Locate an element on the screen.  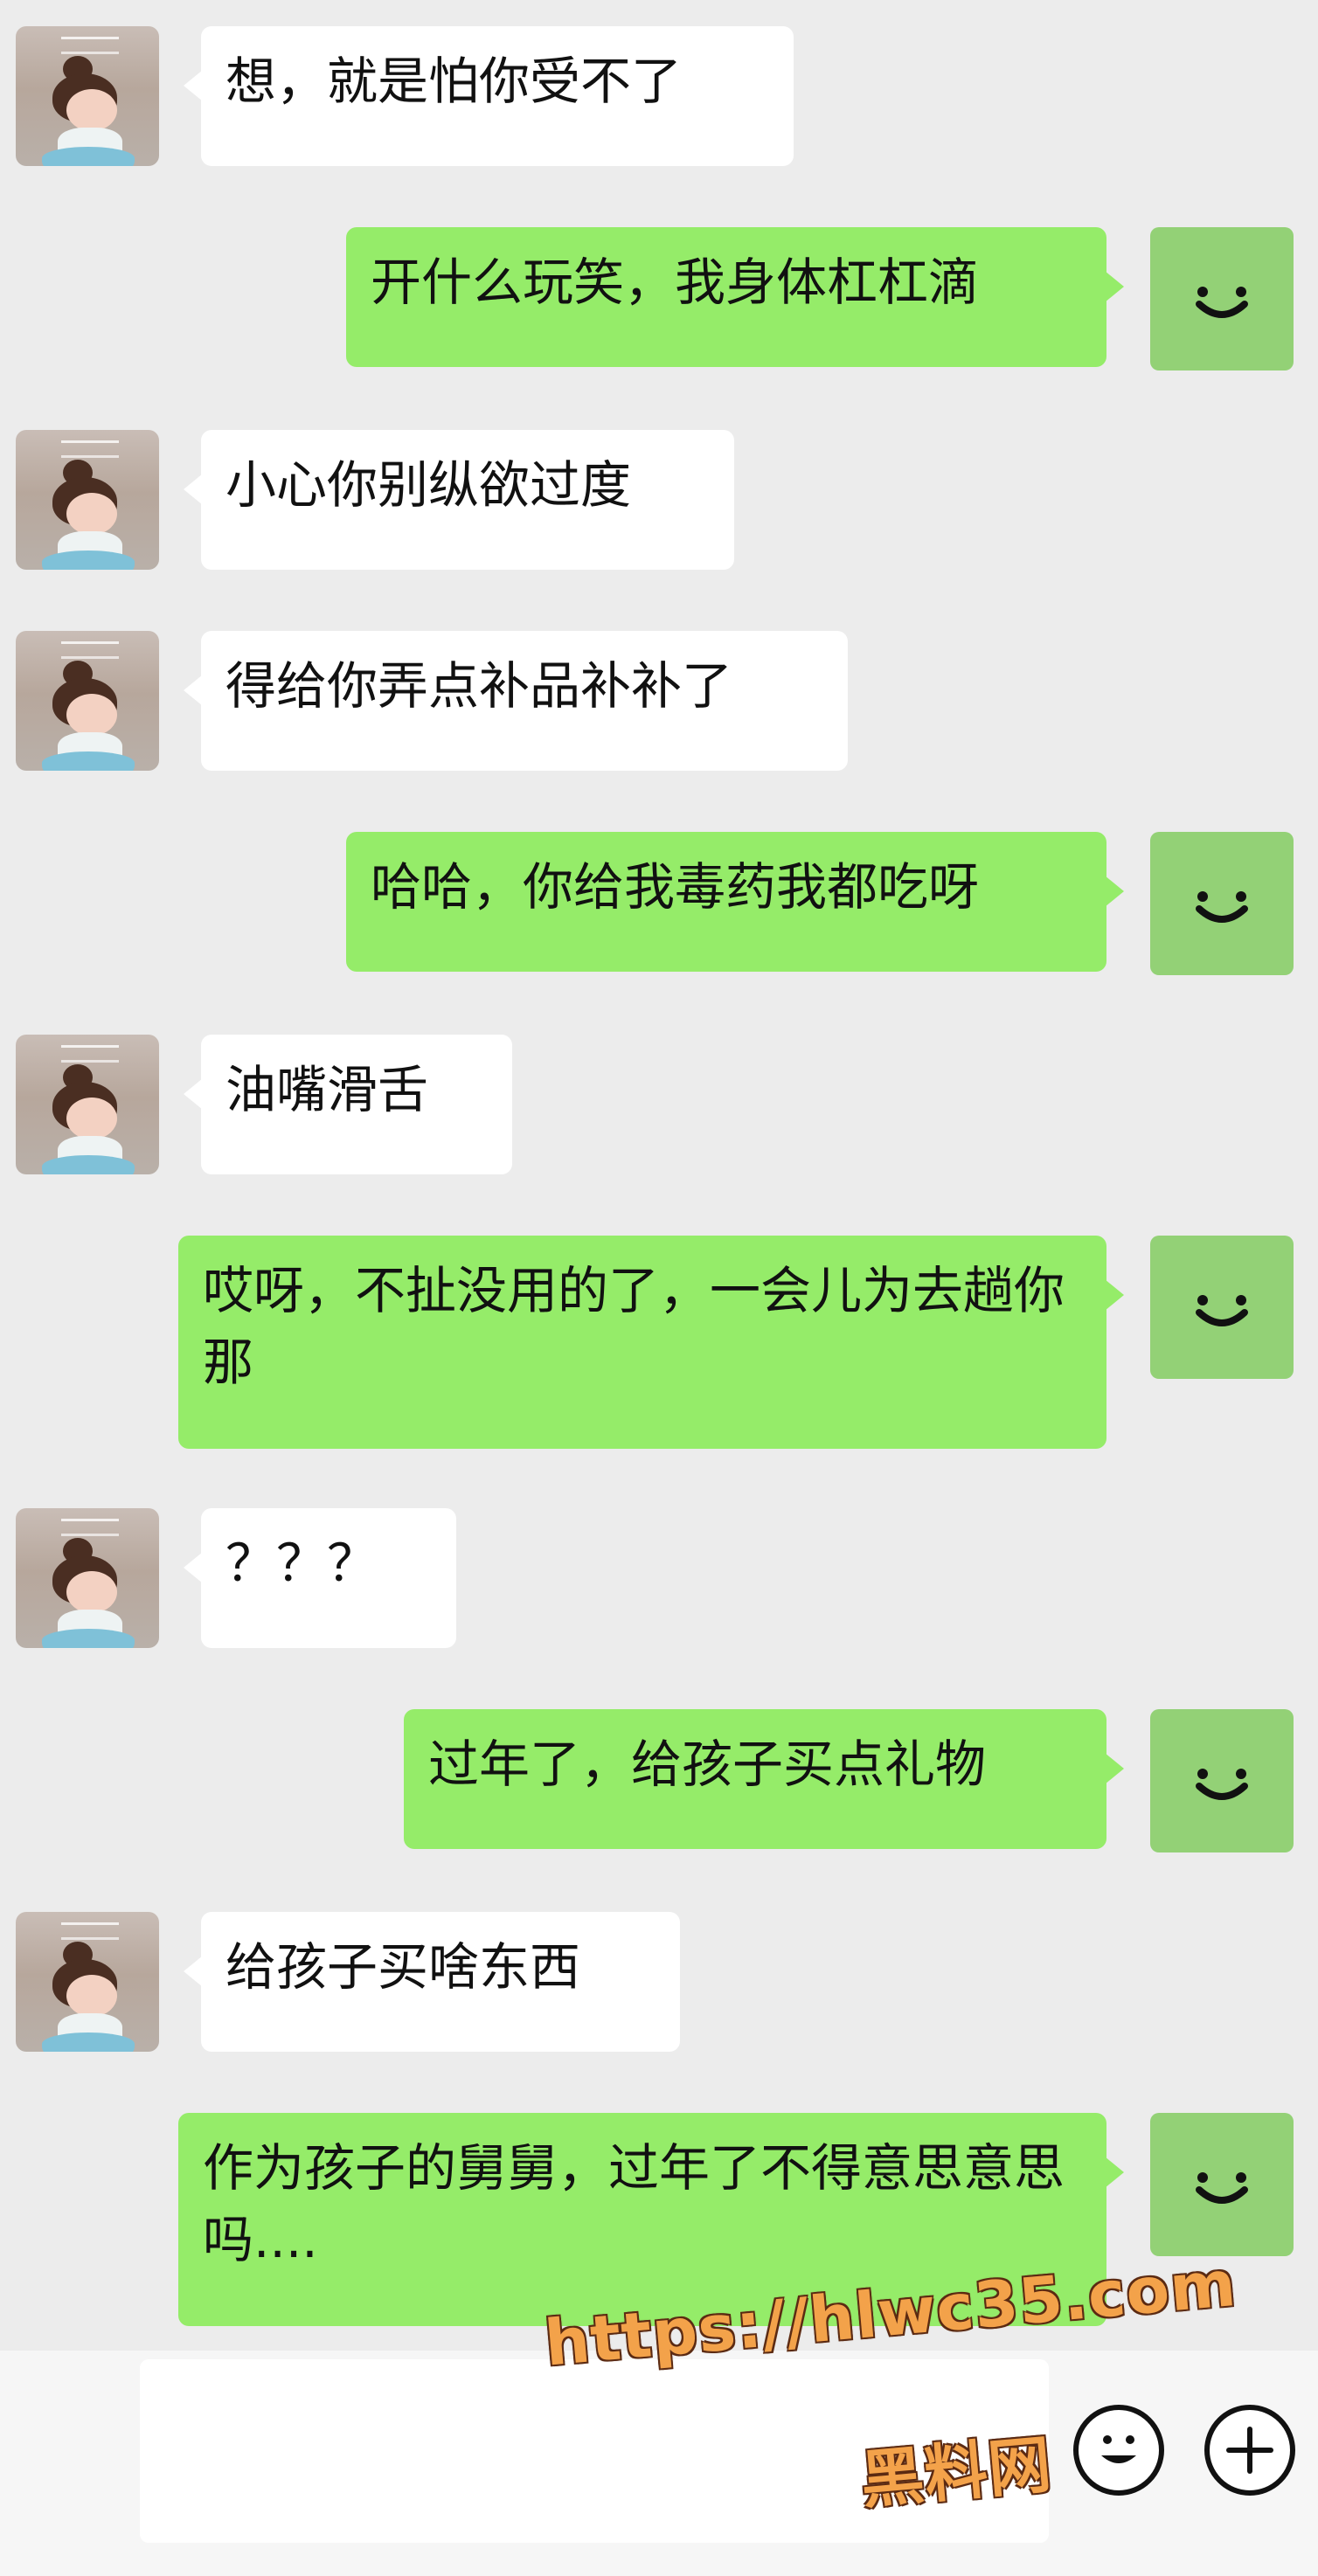
message-bubble-outgoing: 开什么玩笑，我身体杠杠滴 is located at coordinates (735, 297).